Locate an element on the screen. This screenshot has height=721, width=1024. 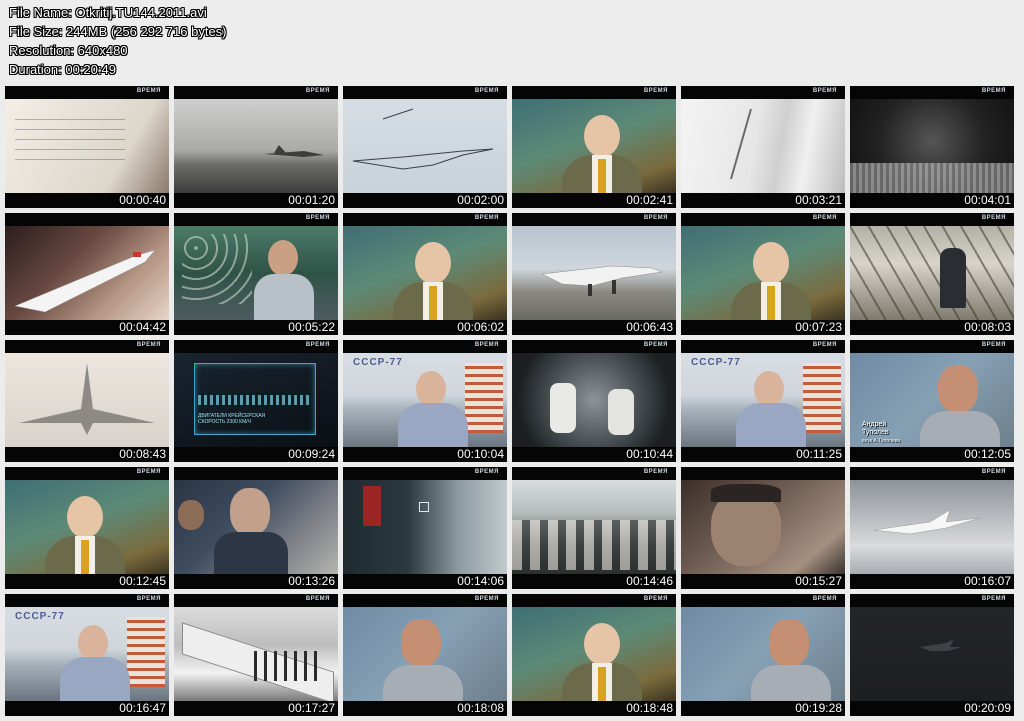
thumbnail-23: 00:15:27 is located at coordinates (763, 528).